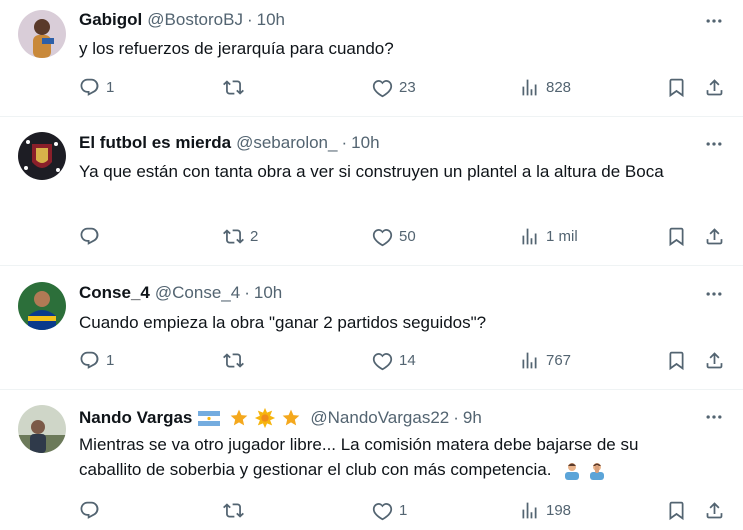 This screenshot has width=743, height=530. Describe the element at coordinates (195, 20) in the screenshot. I see `author-handle: @BostoroBJ` at that location.